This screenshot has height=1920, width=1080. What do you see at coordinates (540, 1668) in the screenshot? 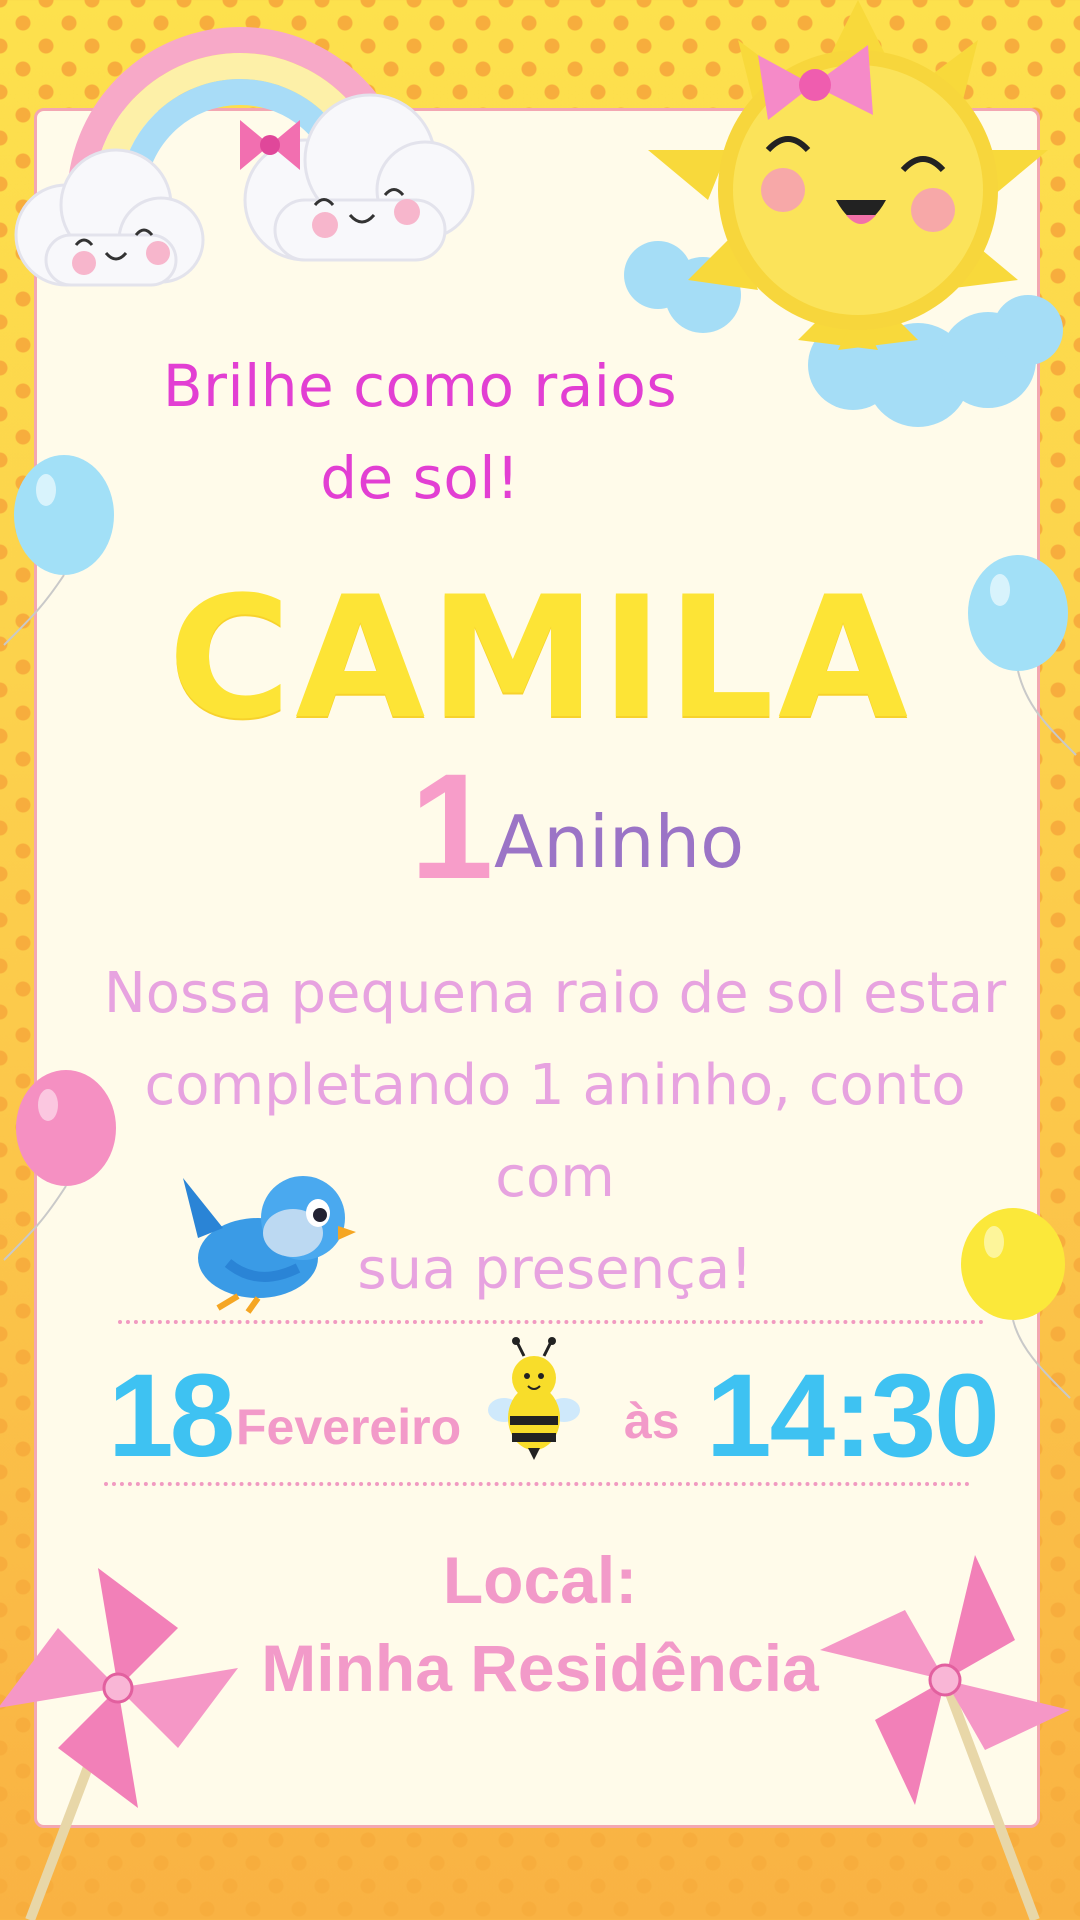
I see `location-value: Minha Residência` at bounding box center [540, 1668].